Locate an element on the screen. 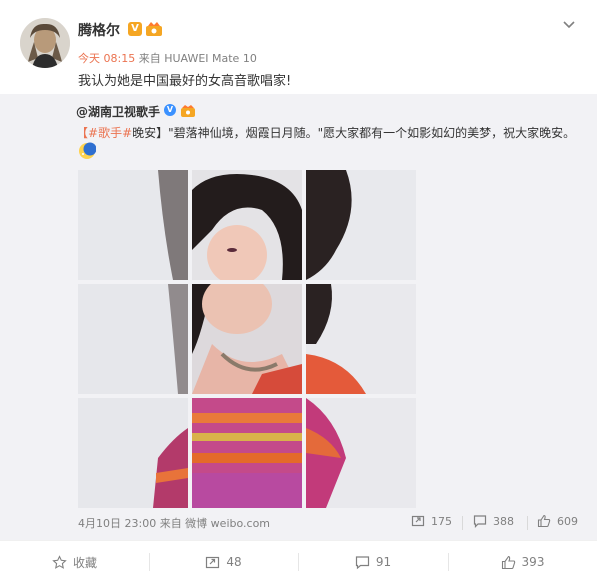  post-source: 来自 HUAWEI Mate 10 is located at coordinates (197, 58).